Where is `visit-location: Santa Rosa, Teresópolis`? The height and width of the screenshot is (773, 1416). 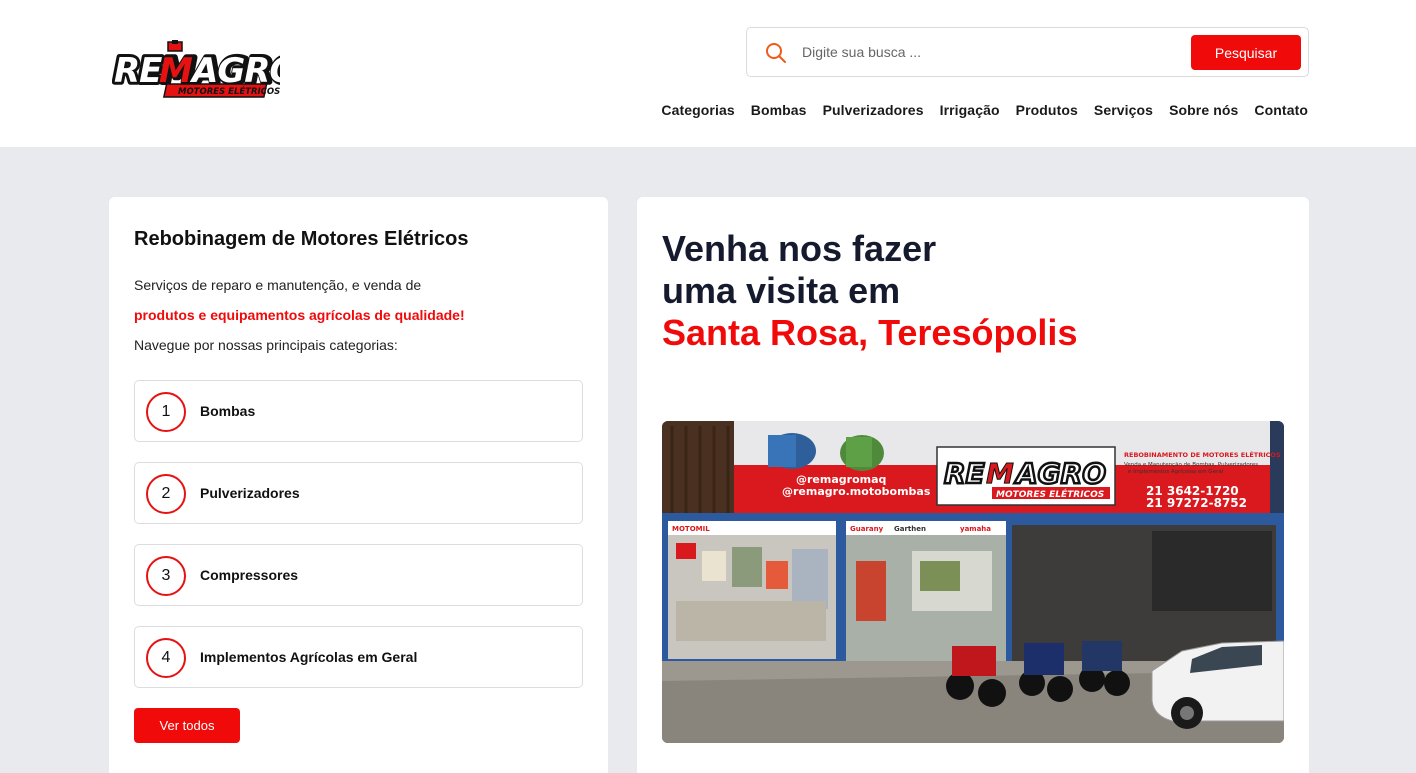
visit-location: Santa Rosa, Teresópolis is located at coordinates (870, 332).